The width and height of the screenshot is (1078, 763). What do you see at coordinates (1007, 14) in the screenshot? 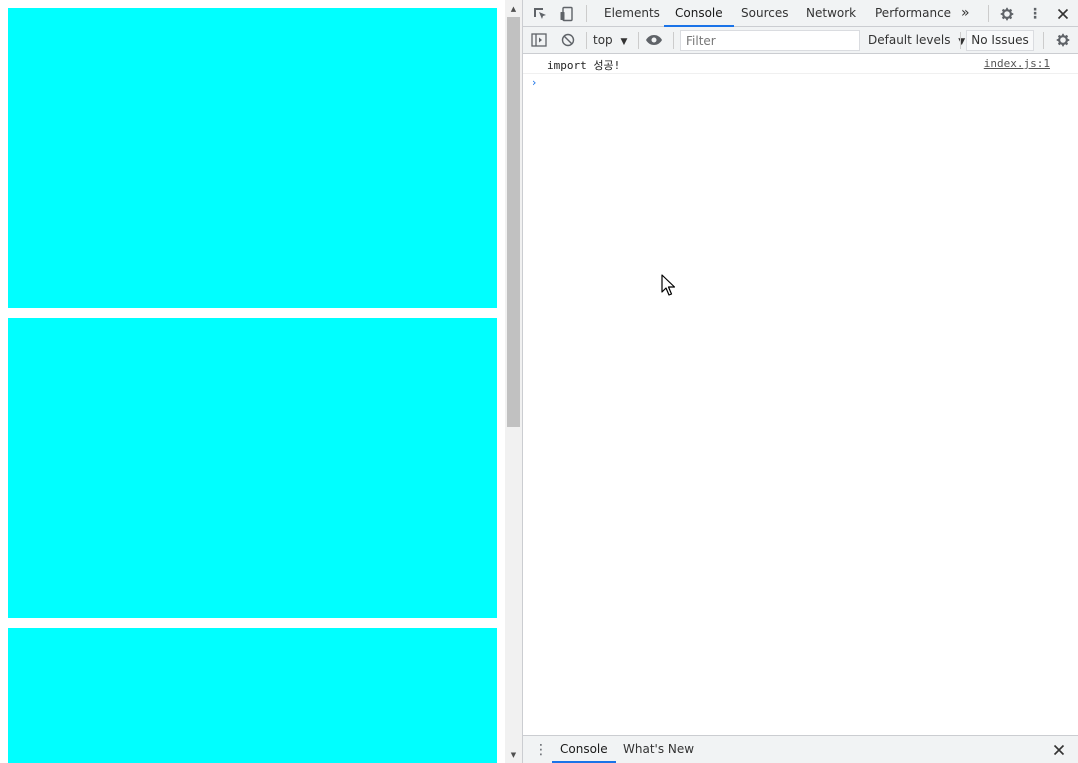
I see `settings-gear-icon` at bounding box center [1007, 14].